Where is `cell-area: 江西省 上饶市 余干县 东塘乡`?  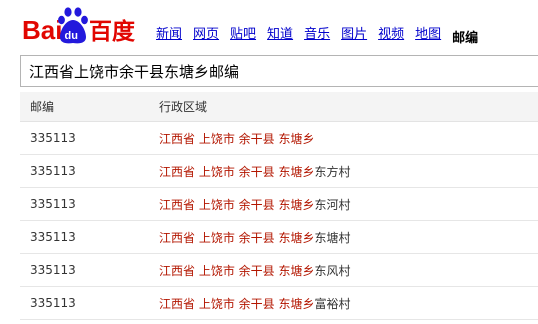 cell-area: 江西省 上饶市 余干县 东塘乡 is located at coordinates (348, 138).